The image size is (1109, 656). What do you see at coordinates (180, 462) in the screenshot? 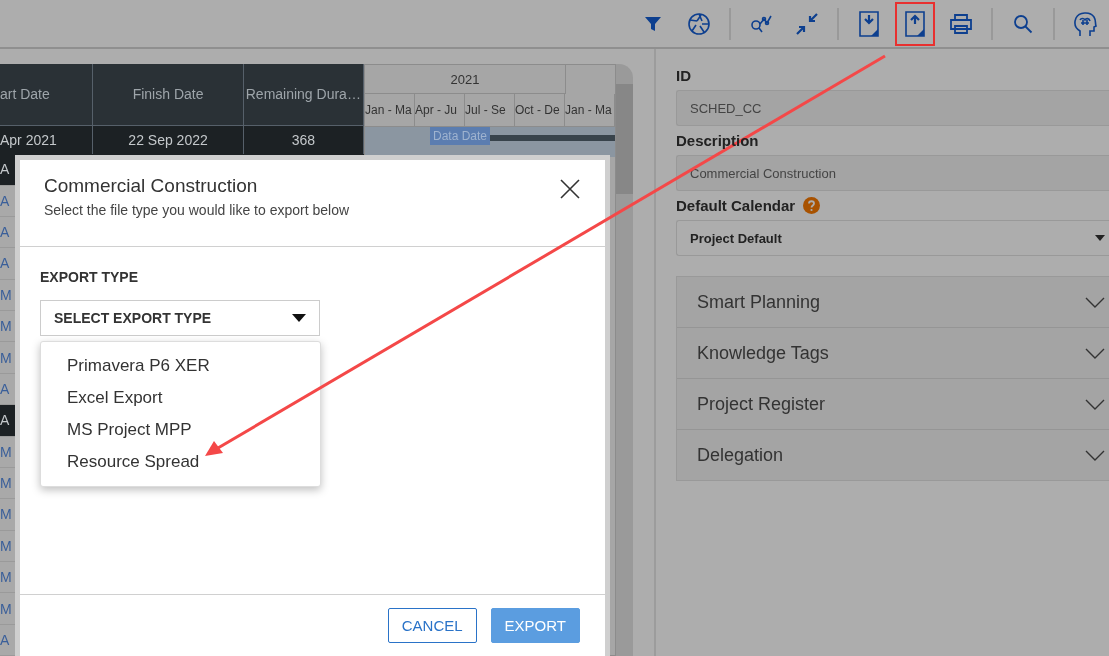
I see `menu-item: Resource Spread` at bounding box center [180, 462].